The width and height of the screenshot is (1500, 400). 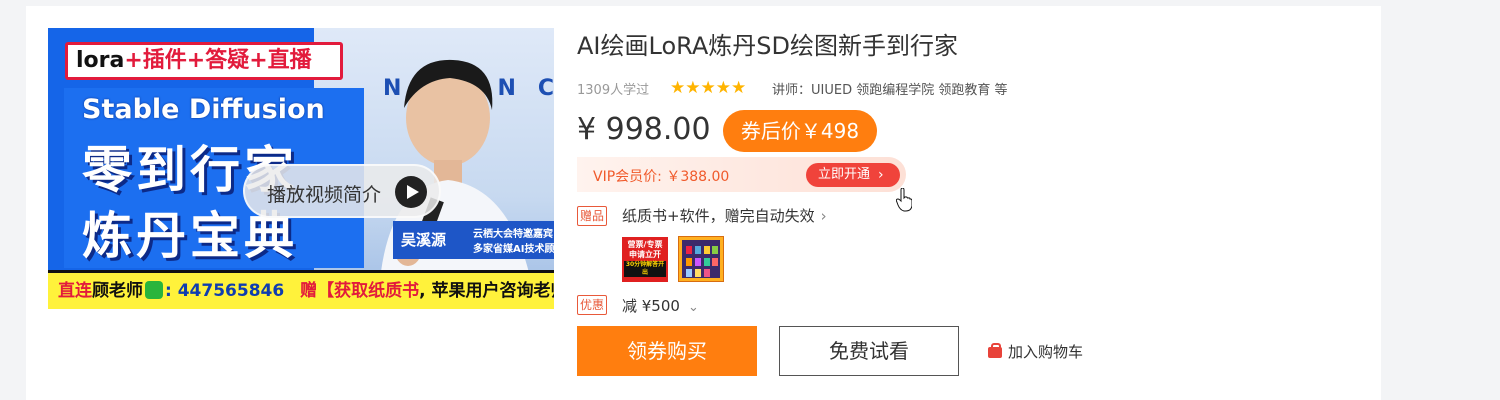 What do you see at coordinates (592, 305) in the screenshot?
I see `discount-tag: 优惠` at bounding box center [592, 305].